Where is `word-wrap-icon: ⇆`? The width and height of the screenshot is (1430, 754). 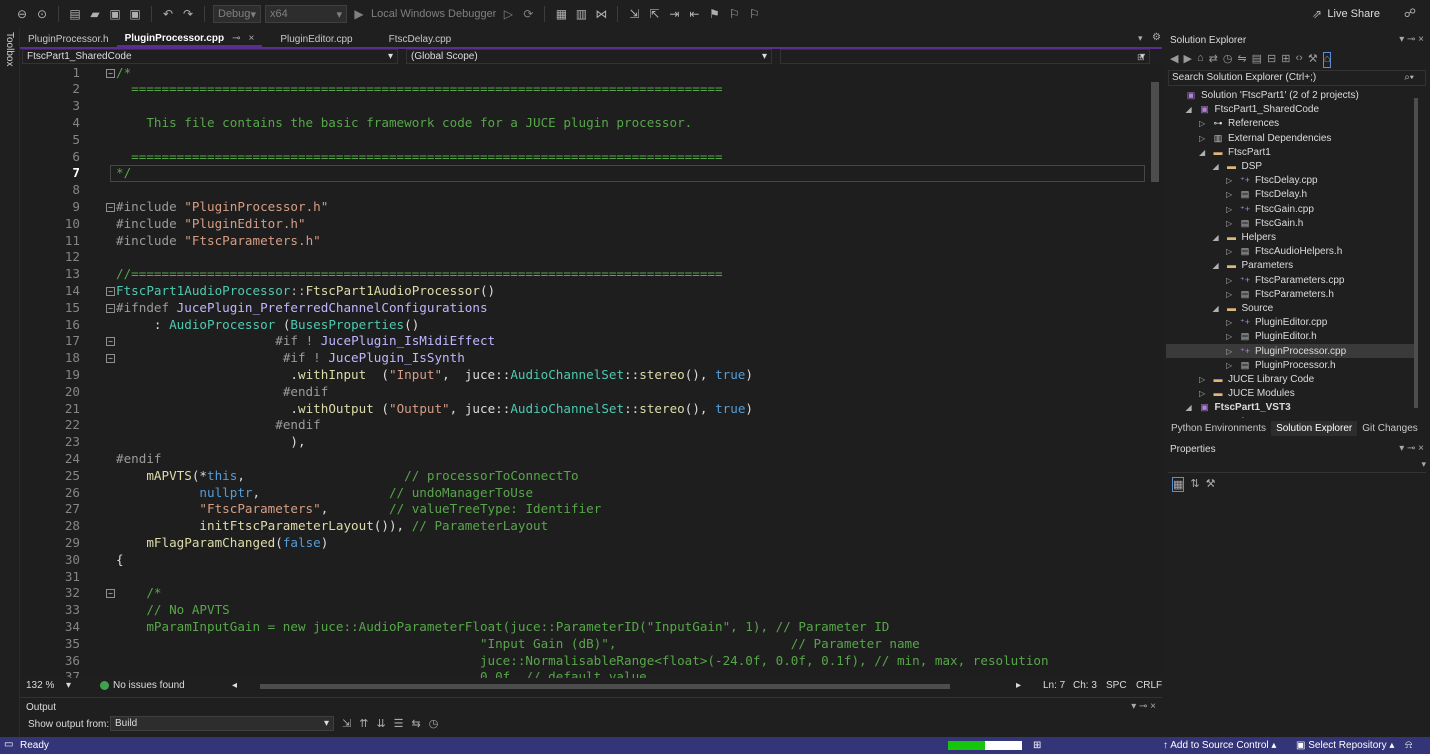 word-wrap-icon: ⇆ is located at coordinates (416, 723).